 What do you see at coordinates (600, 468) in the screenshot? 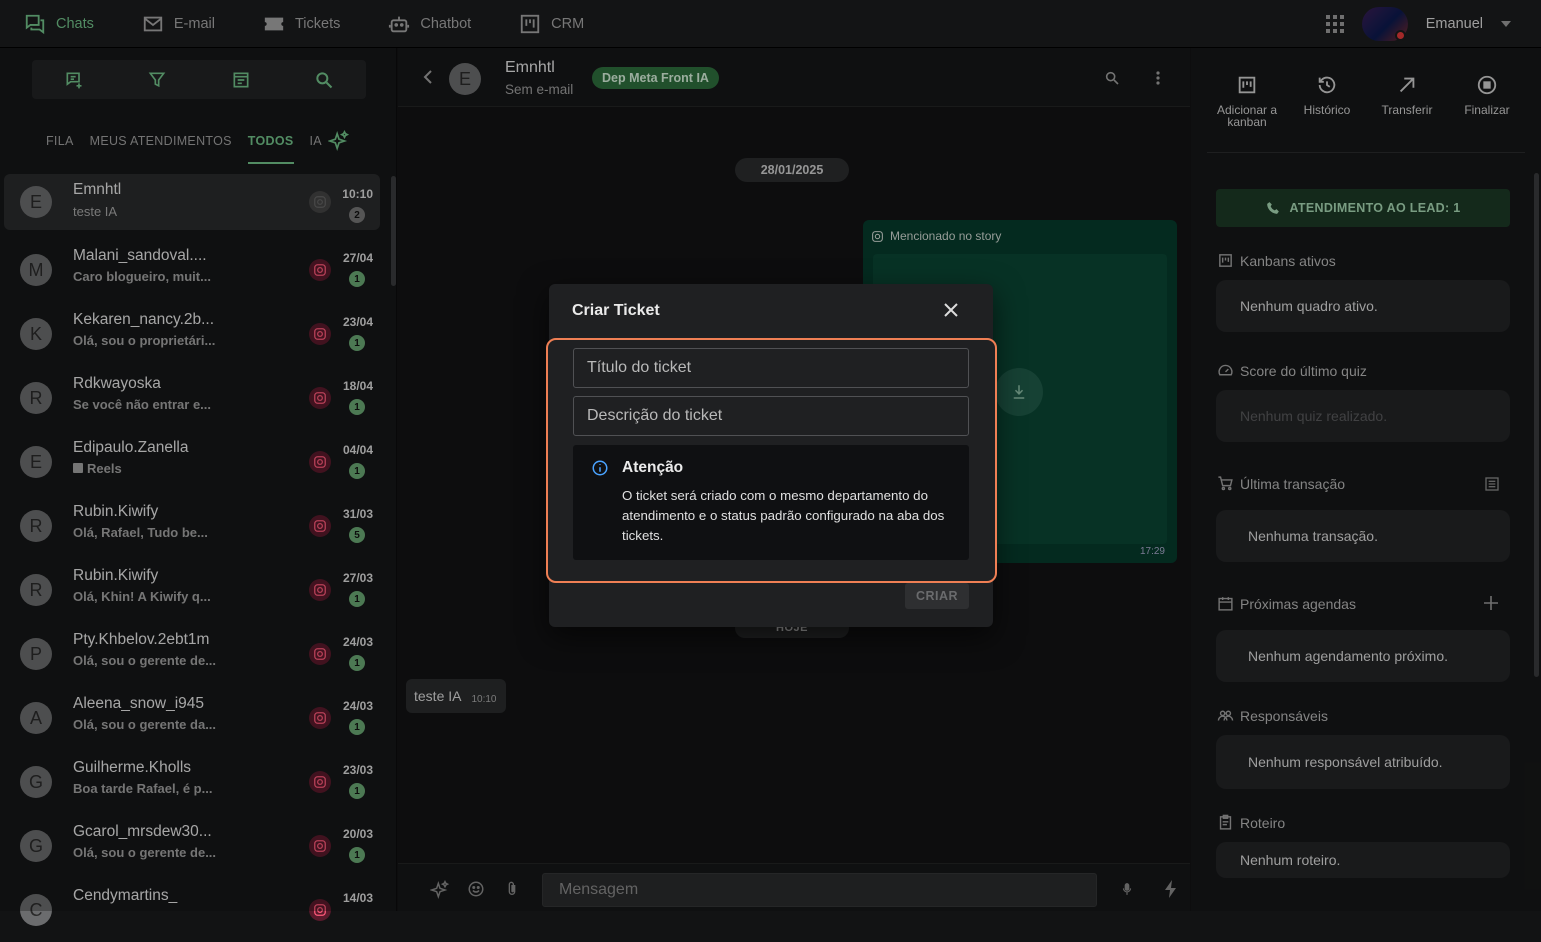
I see `info-icon` at bounding box center [600, 468].